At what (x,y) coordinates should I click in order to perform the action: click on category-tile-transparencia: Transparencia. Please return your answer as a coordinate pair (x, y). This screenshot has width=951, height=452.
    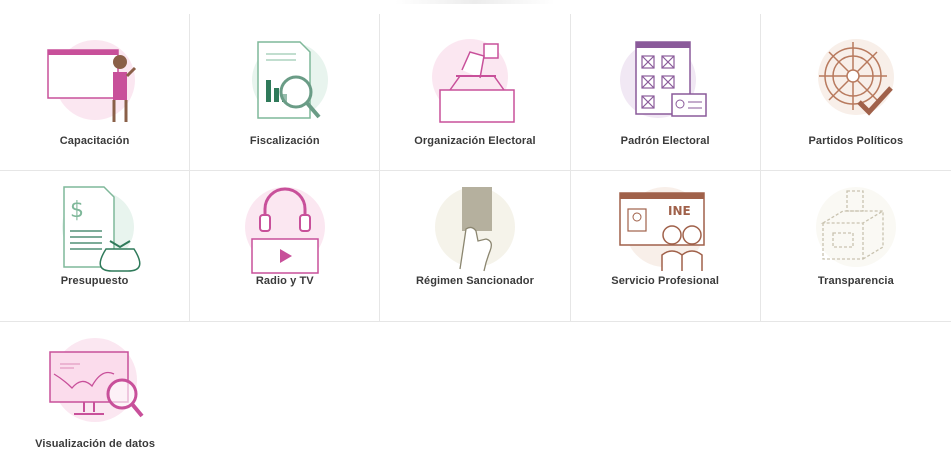
    Looking at the image, I should click on (856, 246).